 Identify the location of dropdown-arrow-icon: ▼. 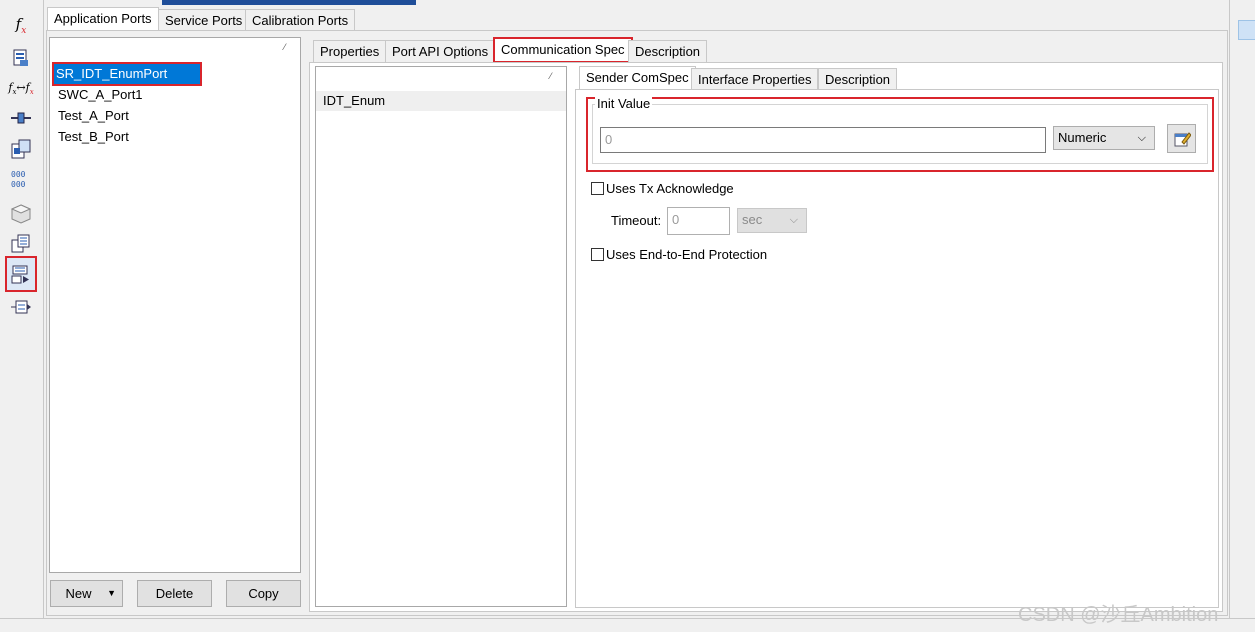
(111, 593).